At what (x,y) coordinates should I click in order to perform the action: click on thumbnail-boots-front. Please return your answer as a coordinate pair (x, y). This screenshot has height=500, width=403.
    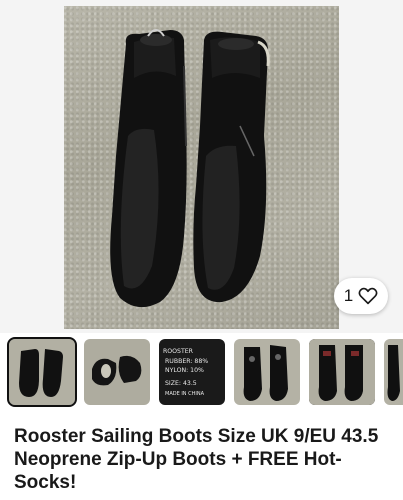
    Looking at the image, I should click on (42, 372).